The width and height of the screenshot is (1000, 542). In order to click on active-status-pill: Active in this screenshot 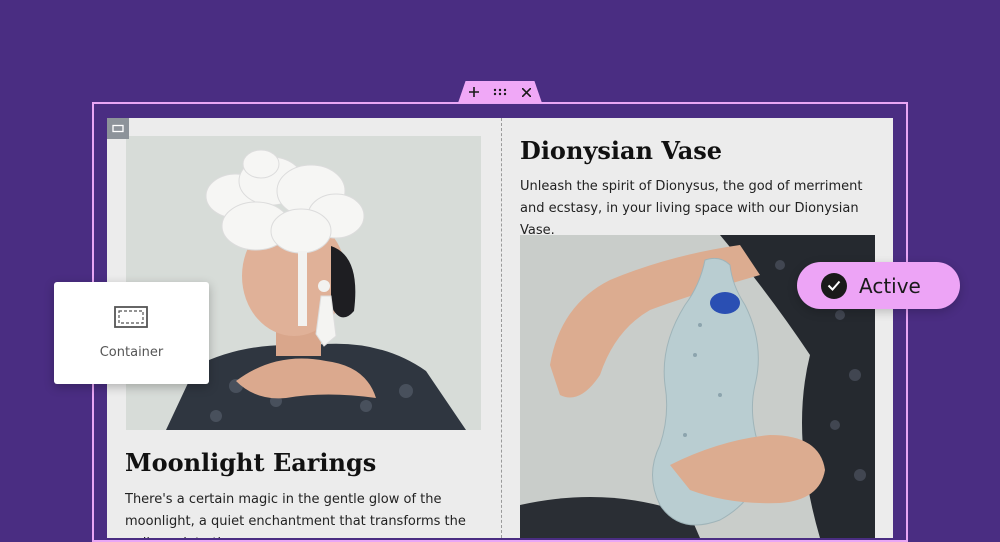, I will do `click(878, 285)`.